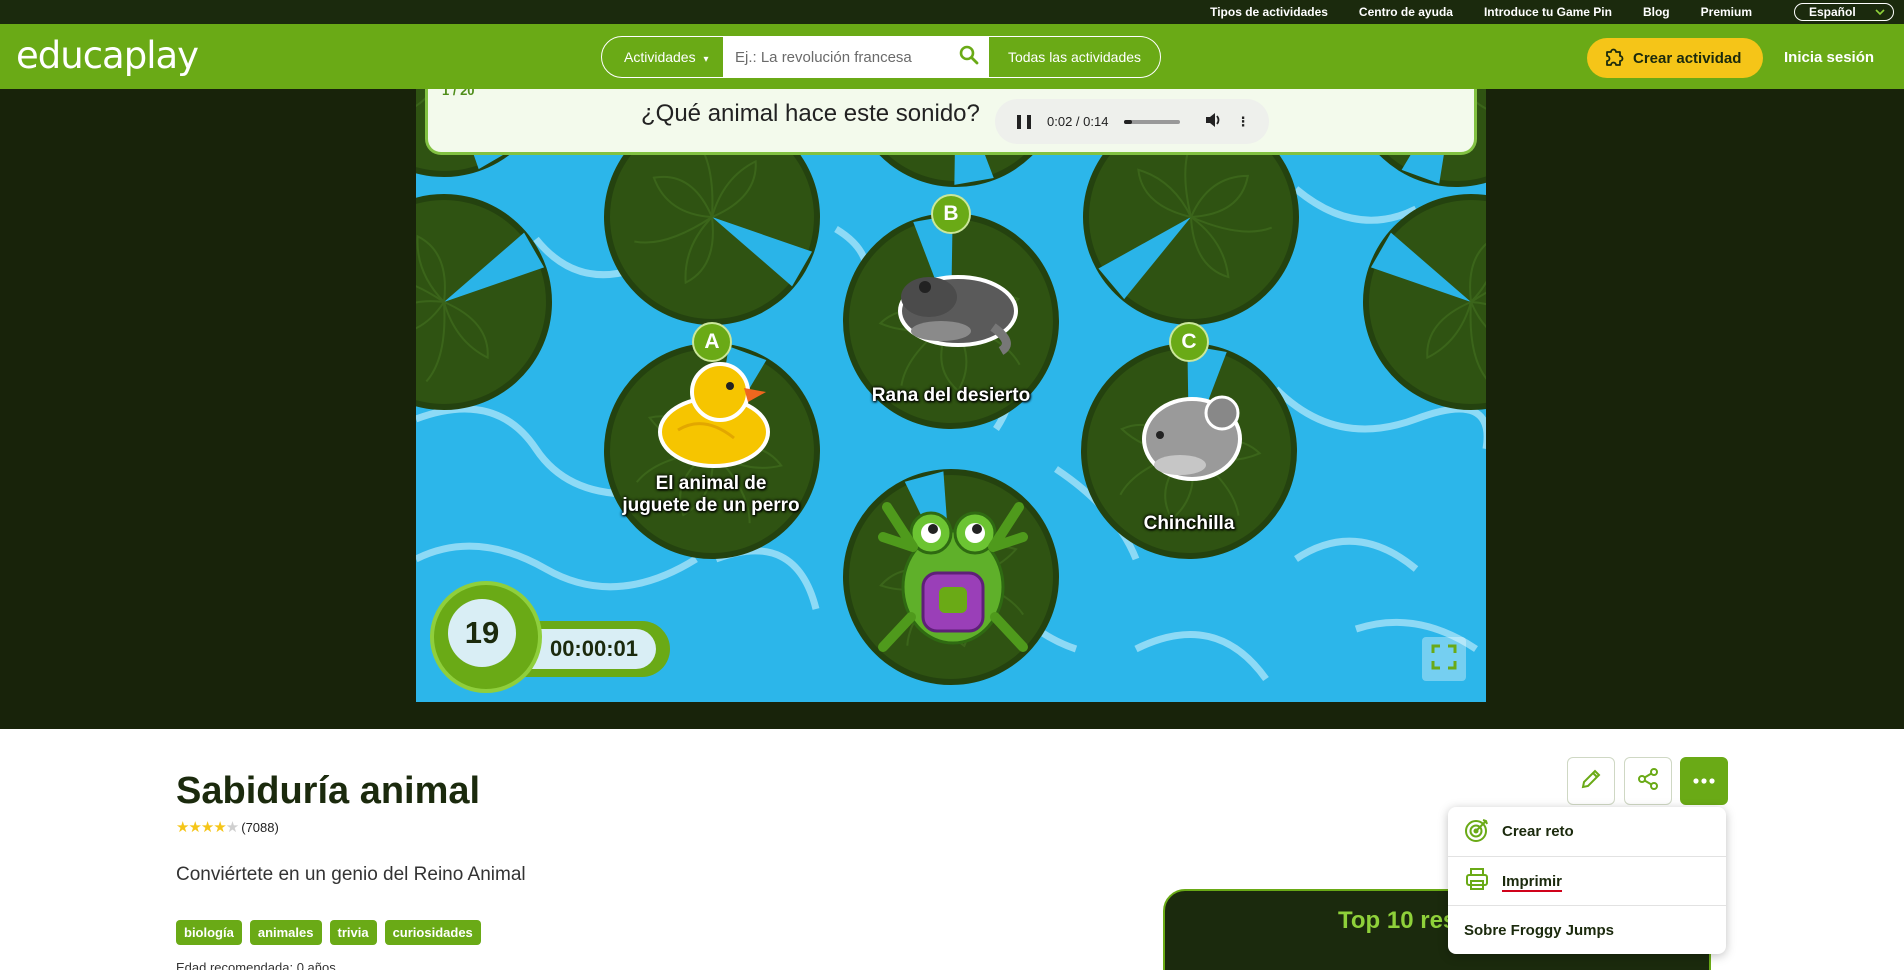  Describe the element at coordinates (1189, 342) in the screenshot. I see `option-letter-c: C` at that location.